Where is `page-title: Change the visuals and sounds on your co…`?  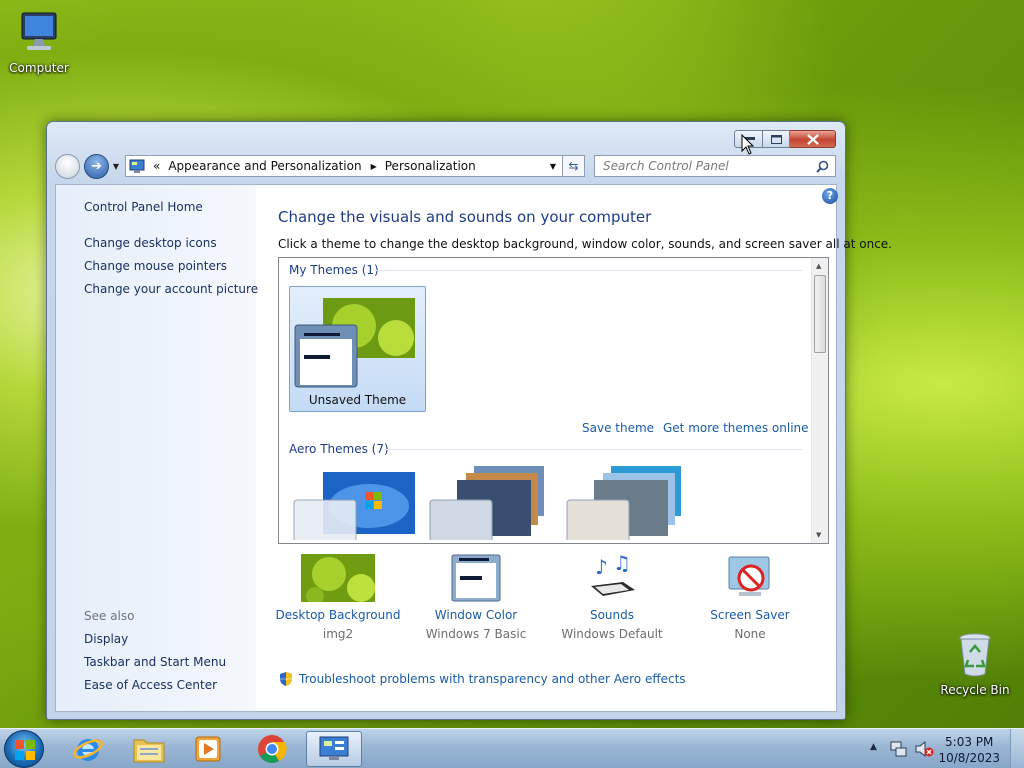 page-title: Change the visuals and sounds on your co… is located at coordinates (465, 217).